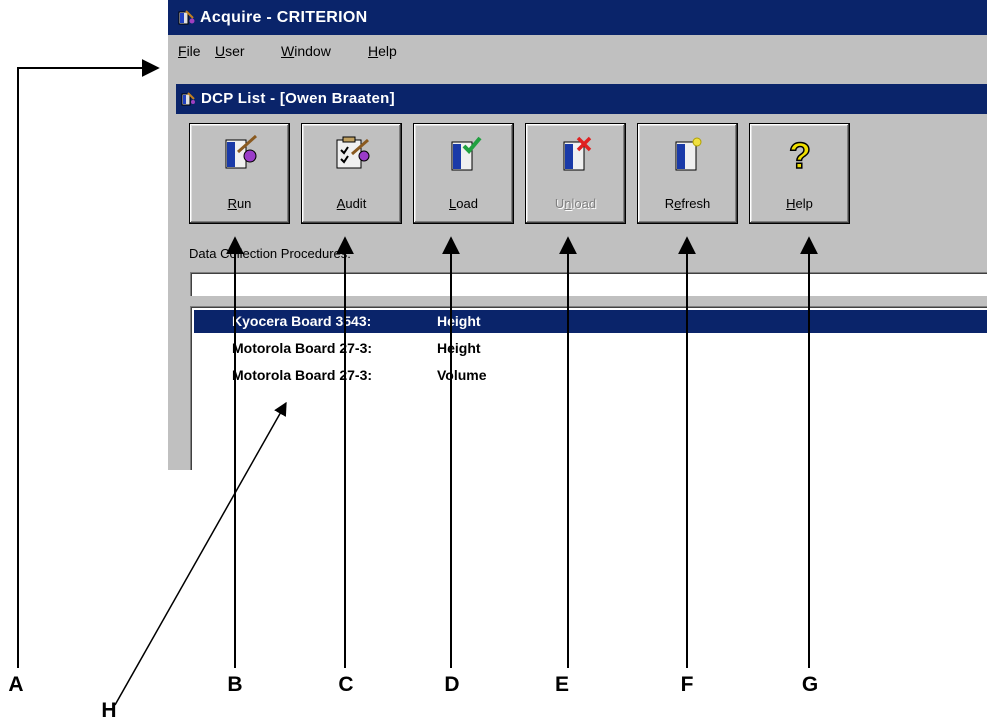 Image resolution: width=987 pixels, height=727 pixels. I want to click on load-icon, so click(466, 153).